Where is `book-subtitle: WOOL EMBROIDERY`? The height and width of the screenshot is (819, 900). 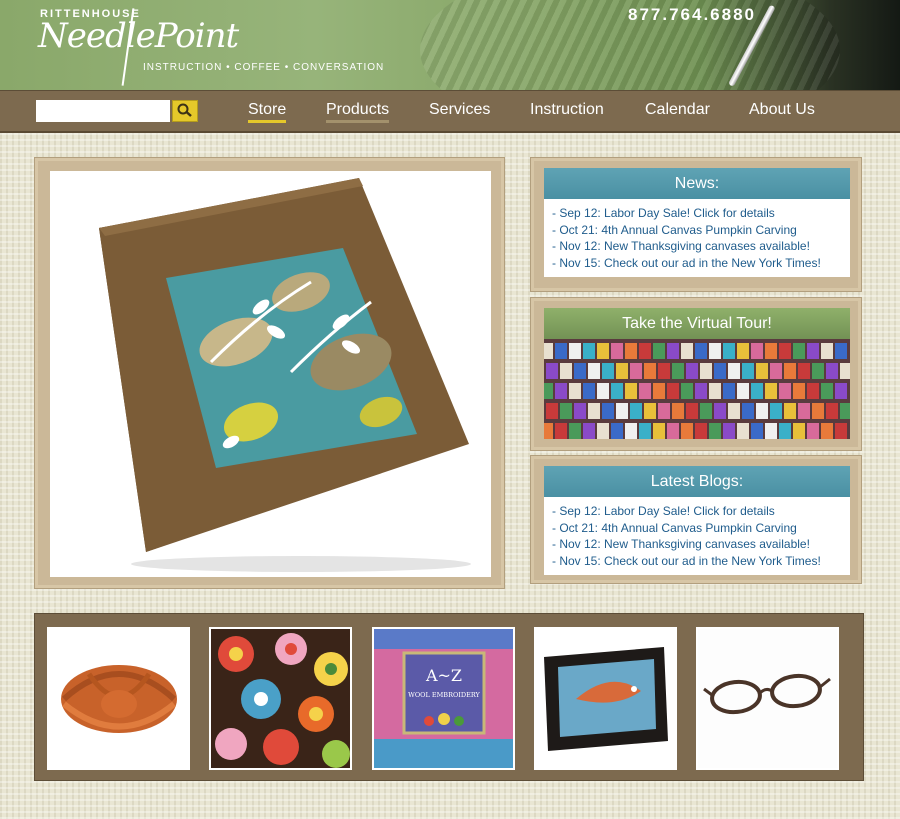 book-subtitle: WOOL EMBROIDERY is located at coordinates (444, 695).